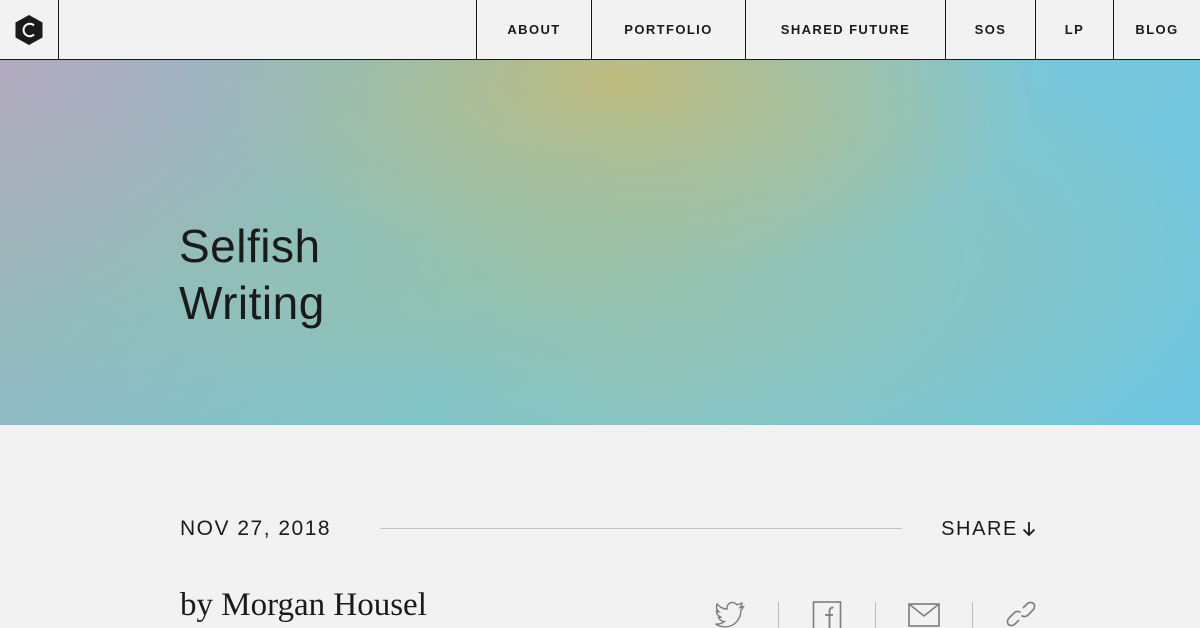 The height and width of the screenshot is (628, 1200). What do you see at coordinates (1156, 29) in the screenshot?
I see `nav-blog: BLOG` at bounding box center [1156, 29].